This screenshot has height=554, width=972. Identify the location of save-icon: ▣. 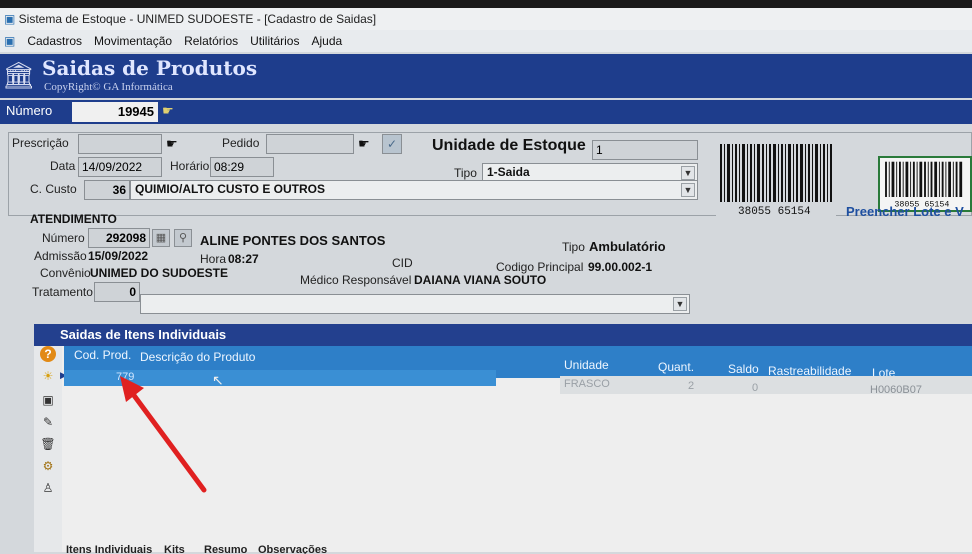
(48, 400).